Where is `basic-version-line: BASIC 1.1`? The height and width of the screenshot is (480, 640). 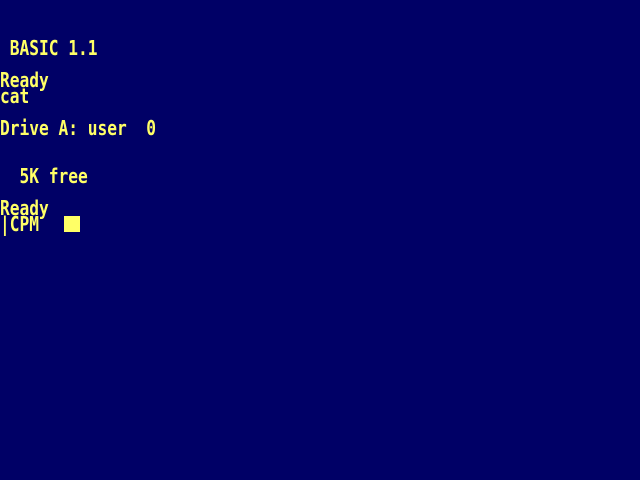
basic-version-line: BASIC 1.1 is located at coordinates (49, 48).